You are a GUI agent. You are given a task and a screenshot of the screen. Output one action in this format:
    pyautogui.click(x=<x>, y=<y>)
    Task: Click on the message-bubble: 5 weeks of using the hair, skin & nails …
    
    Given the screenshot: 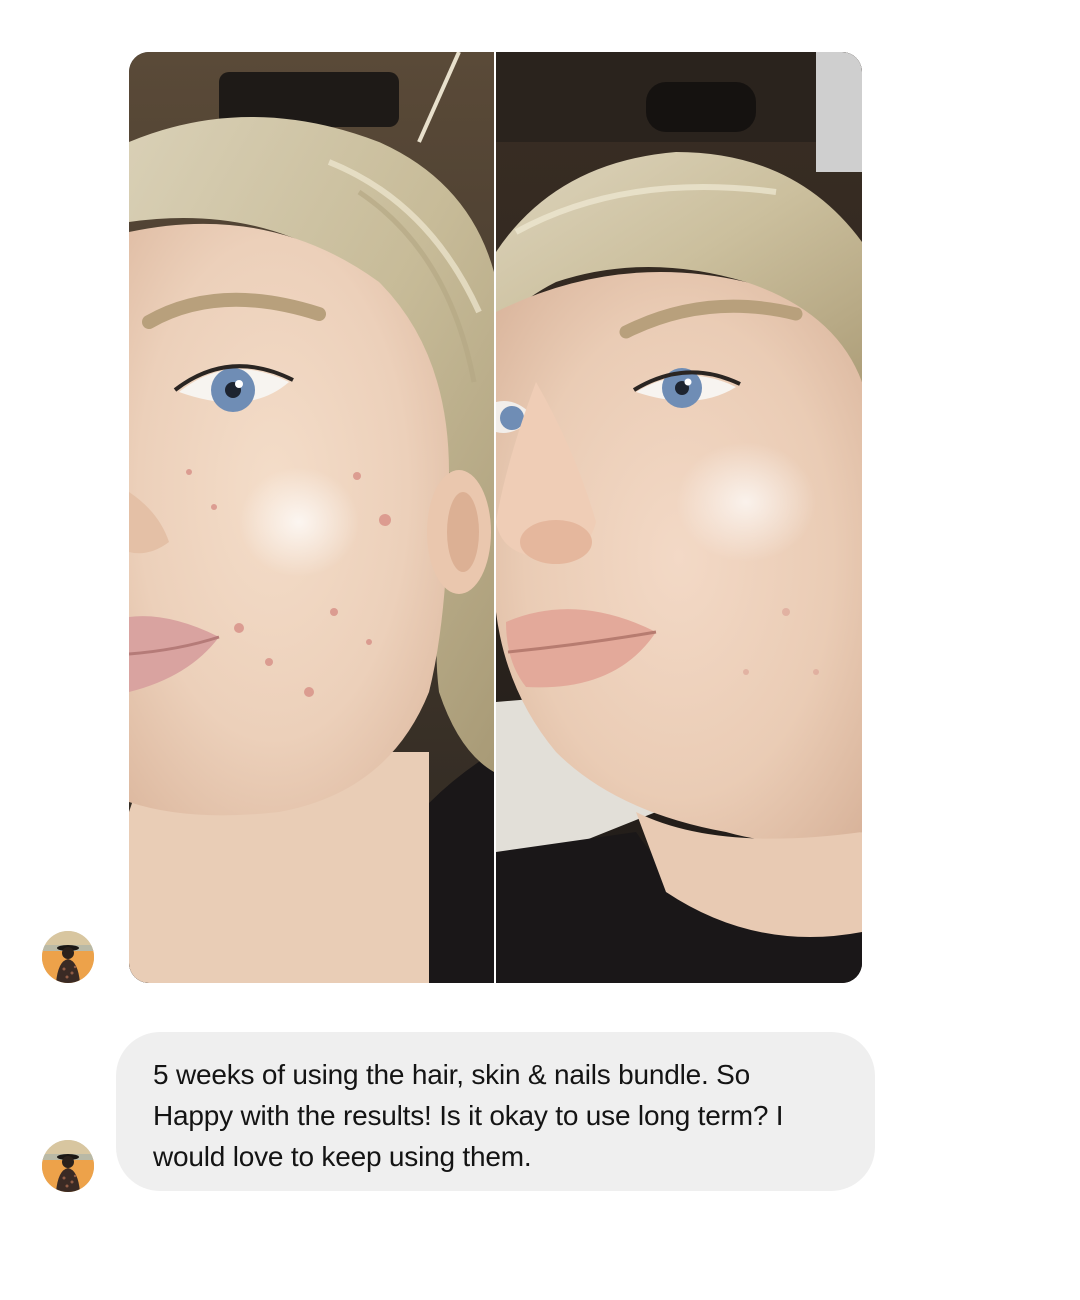 What is the action you would take?
    pyautogui.click(x=495, y=1111)
    